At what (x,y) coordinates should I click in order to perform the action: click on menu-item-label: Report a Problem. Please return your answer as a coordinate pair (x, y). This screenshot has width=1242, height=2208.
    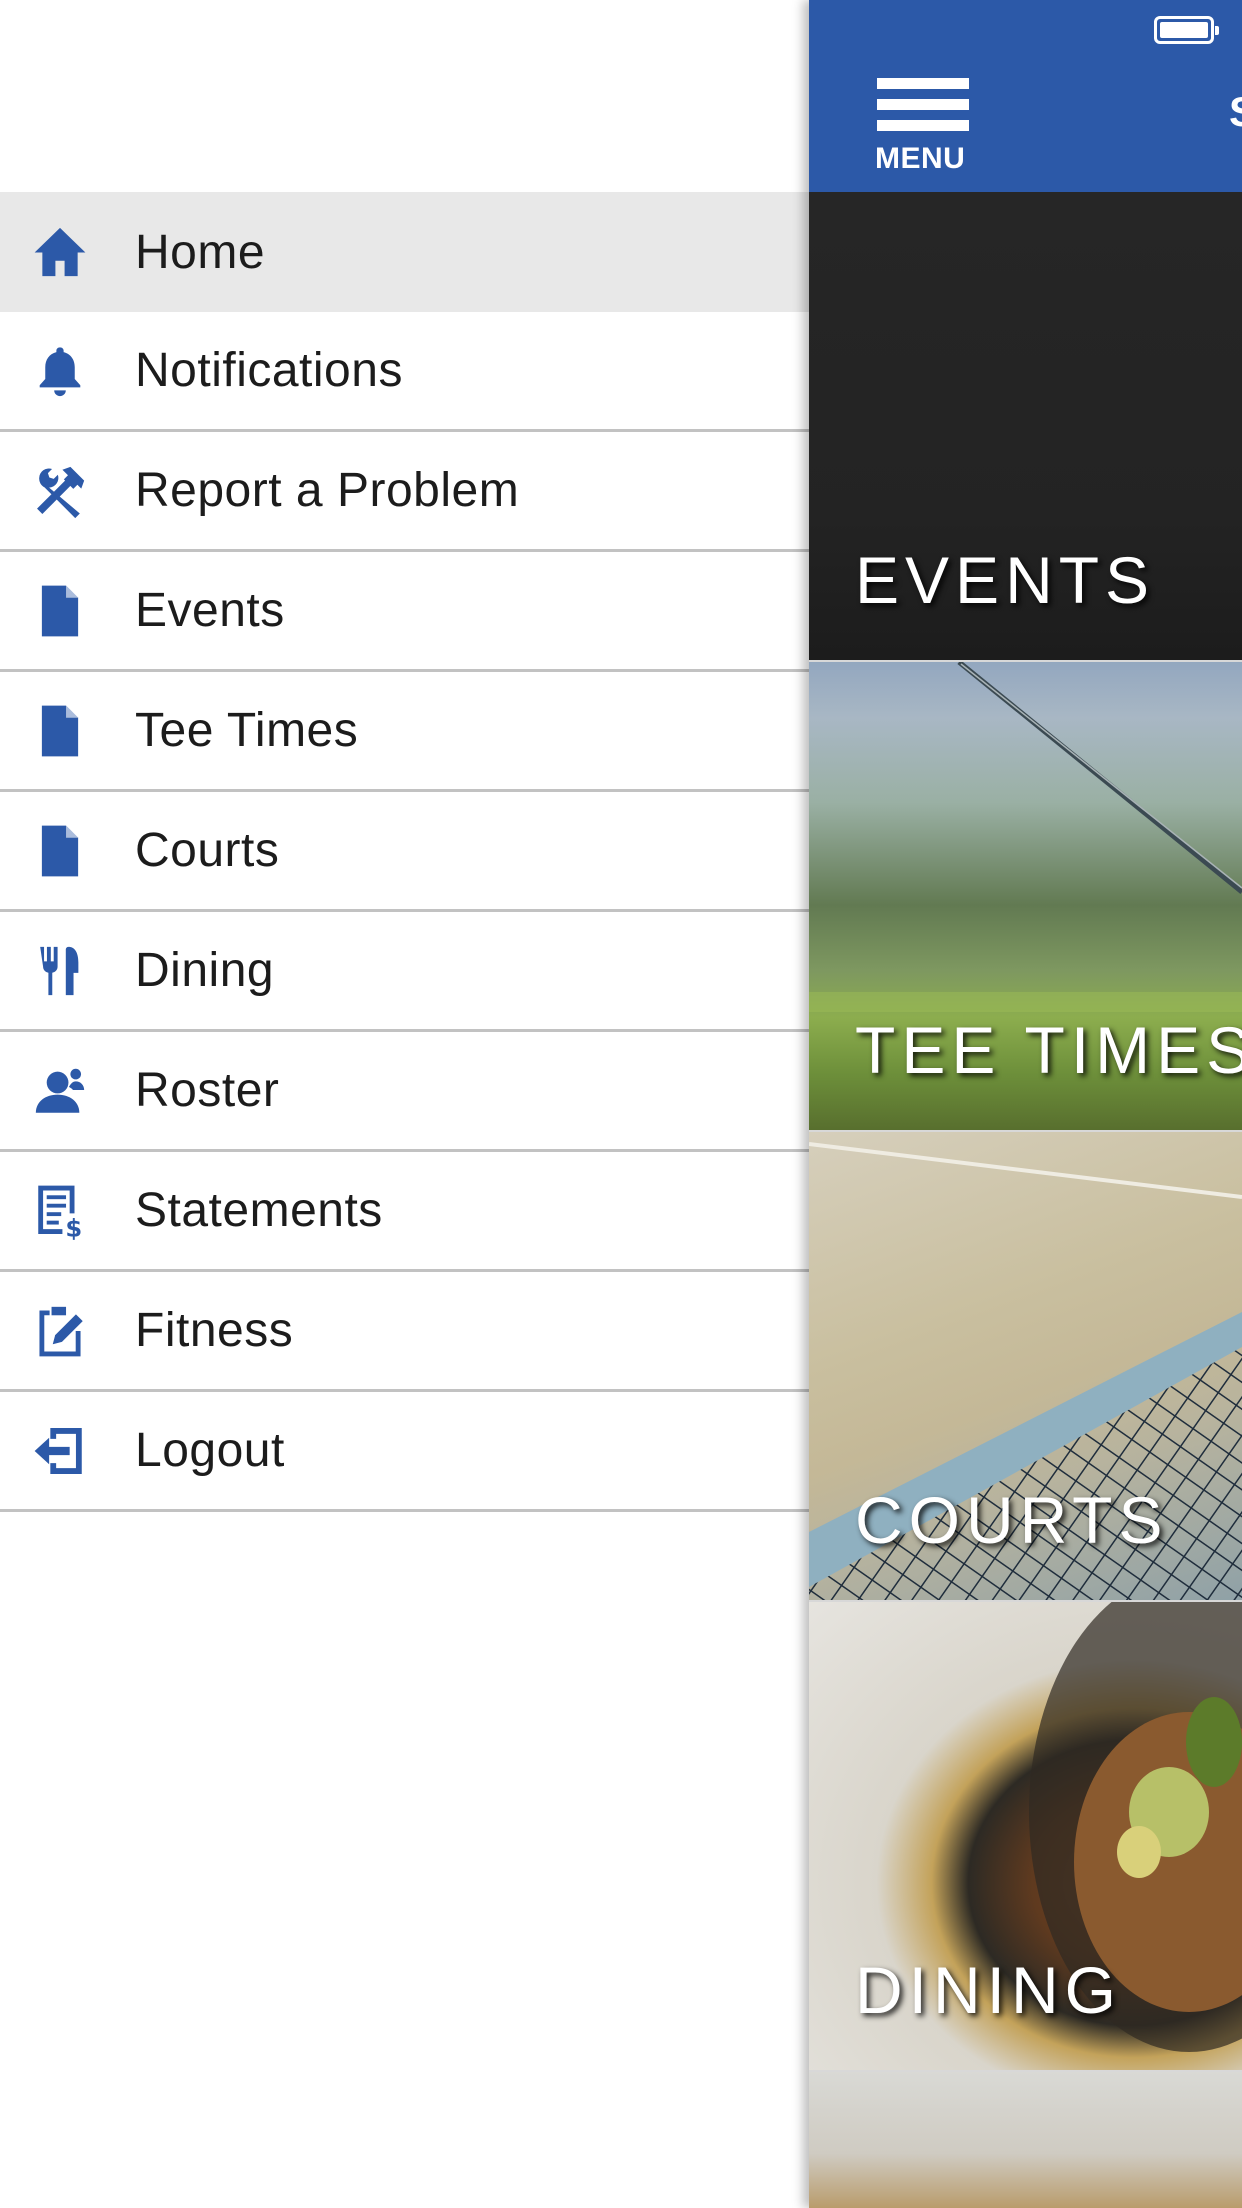
    Looking at the image, I should click on (327, 490).